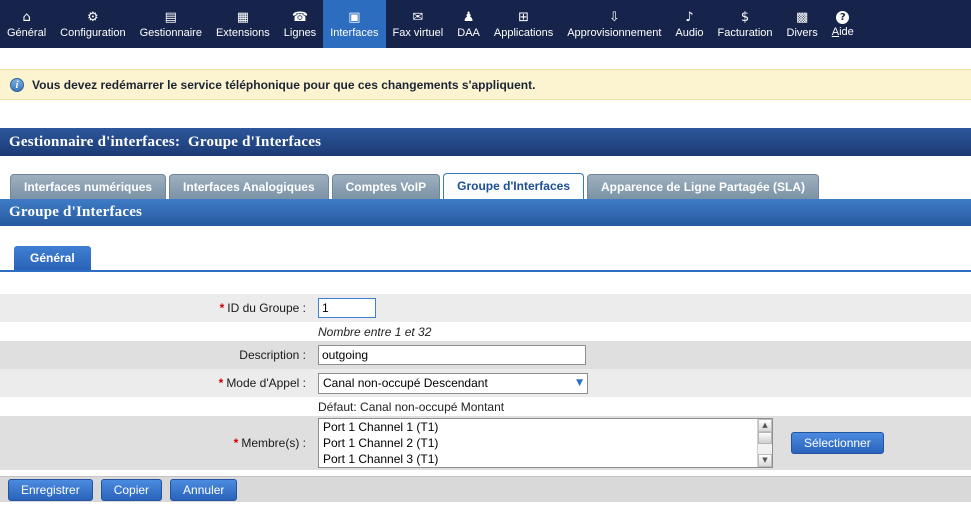 This screenshot has width=971, height=508. What do you see at coordinates (689, 17) in the screenshot?
I see `music-note-icon: ♪` at bounding box center [689, 17].